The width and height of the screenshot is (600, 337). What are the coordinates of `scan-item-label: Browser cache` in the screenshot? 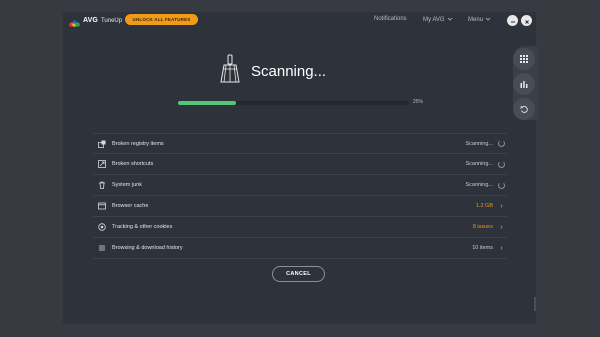 It's located at (130, 206).